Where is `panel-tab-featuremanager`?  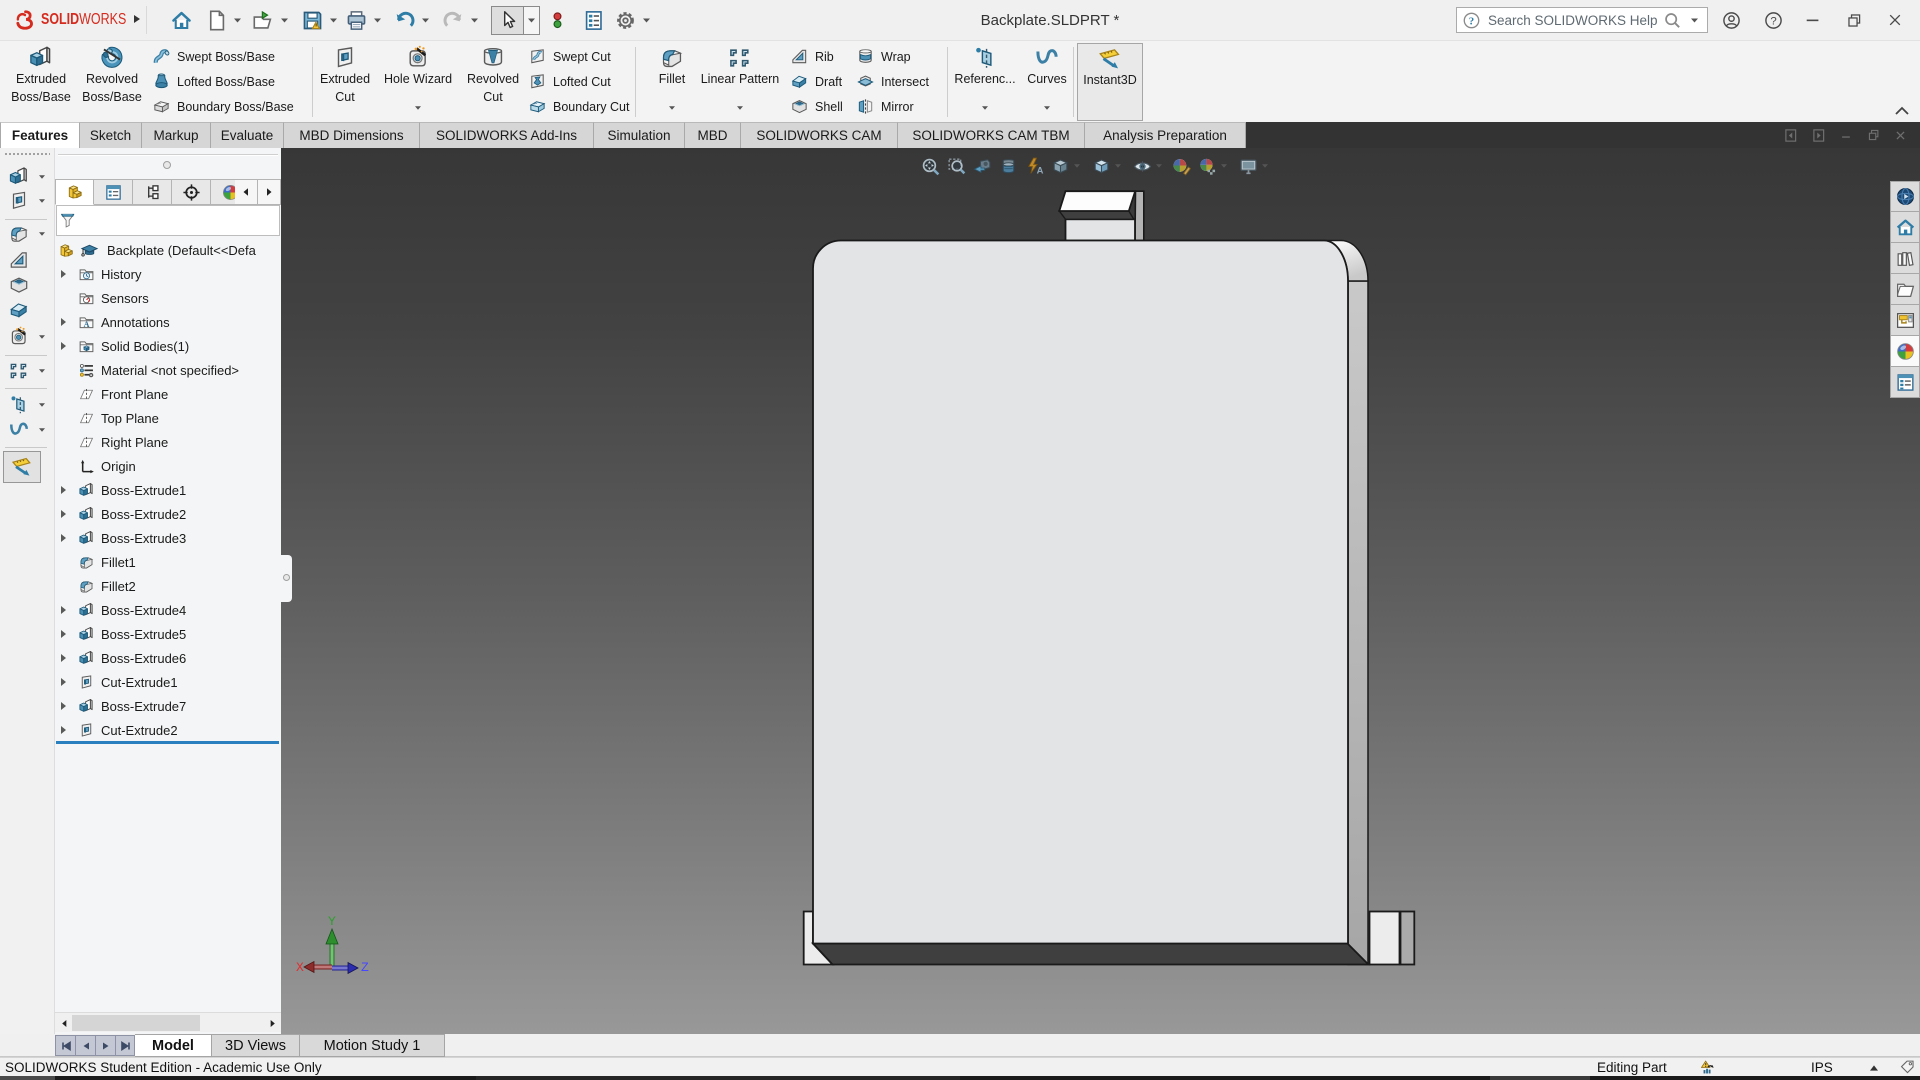
panel-tab-featuremanager is located at coordinates (74, 192).